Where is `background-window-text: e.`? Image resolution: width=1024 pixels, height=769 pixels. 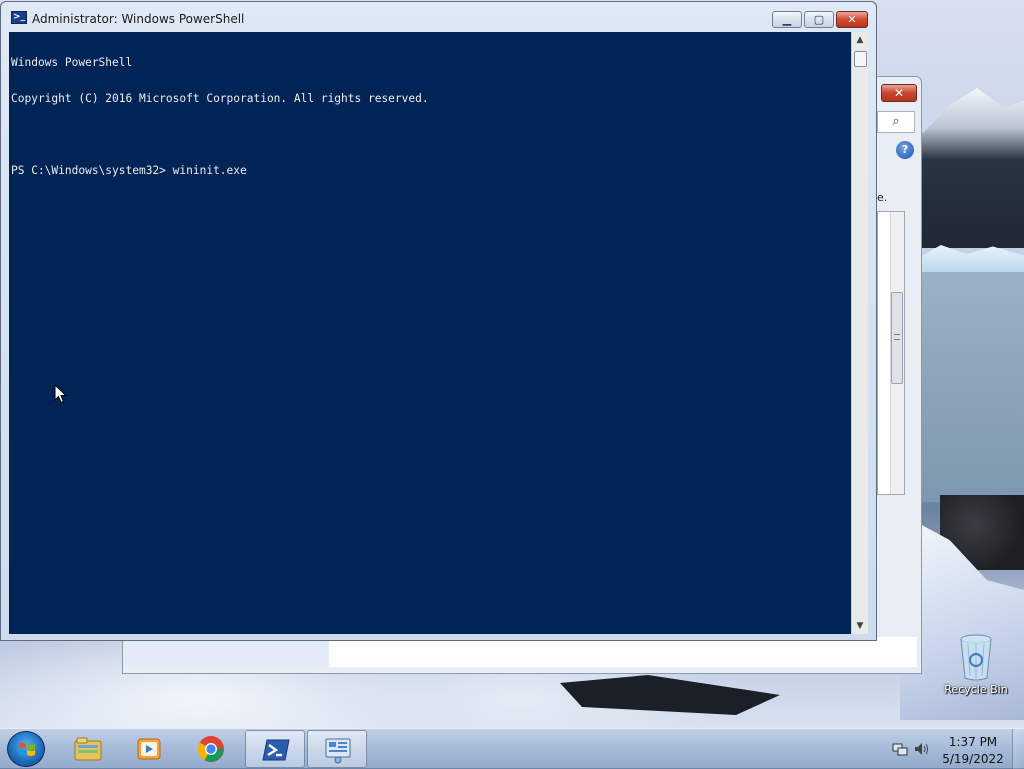
background-window-text: e. is located at coordinates (882, 197).